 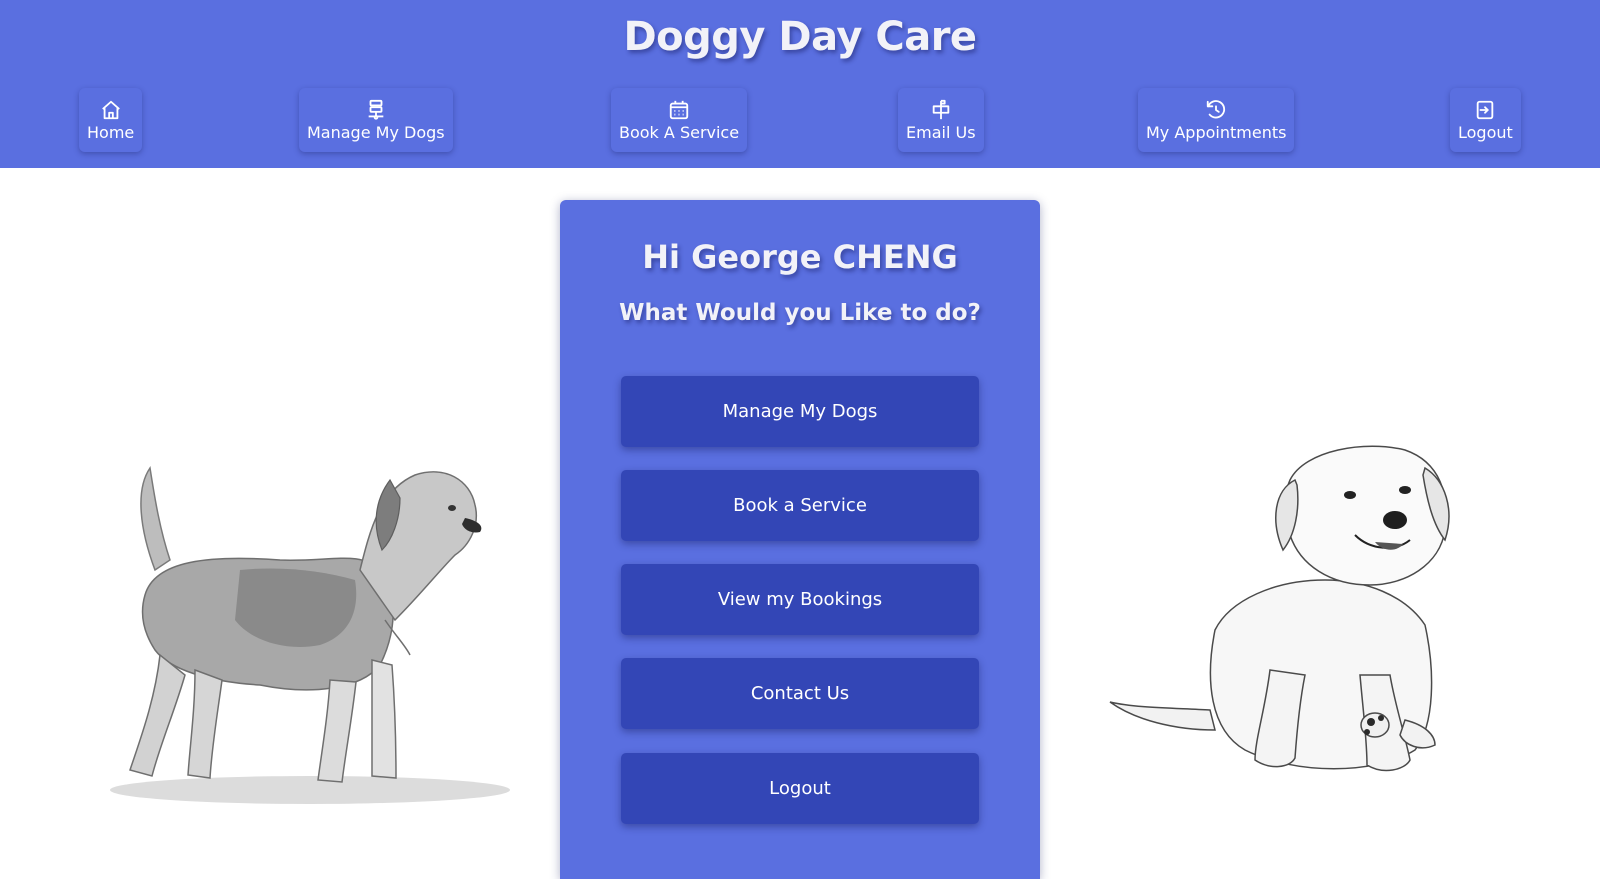 I want to click on nav-email-us-label: Email Us, so click(x=941, y=132).